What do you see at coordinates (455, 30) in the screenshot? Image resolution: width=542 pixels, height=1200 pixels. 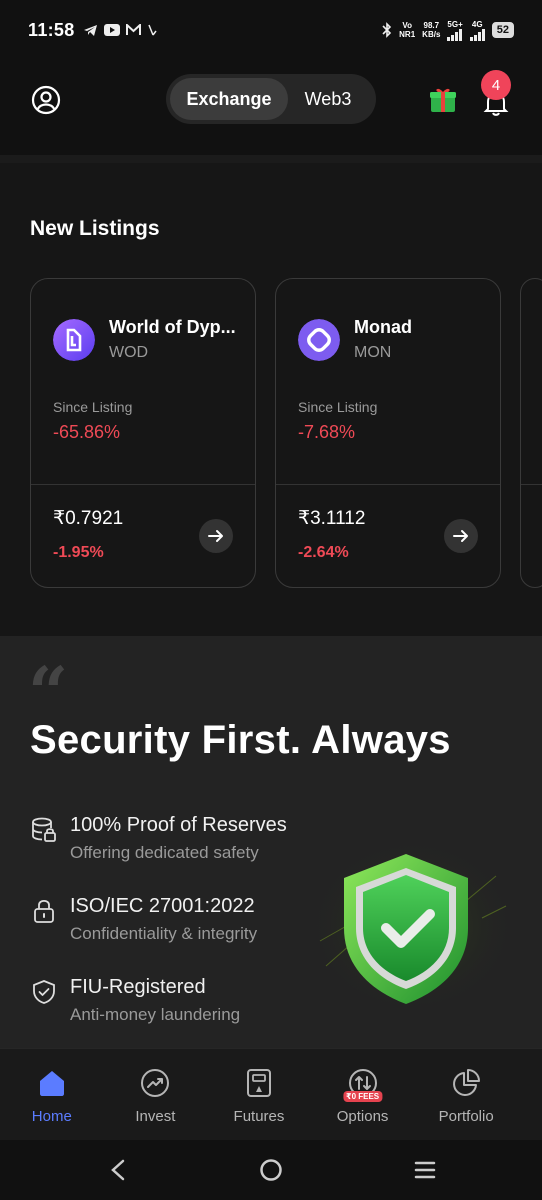 I see `signal-5g: 5G+` at bounding box center [455, 30].